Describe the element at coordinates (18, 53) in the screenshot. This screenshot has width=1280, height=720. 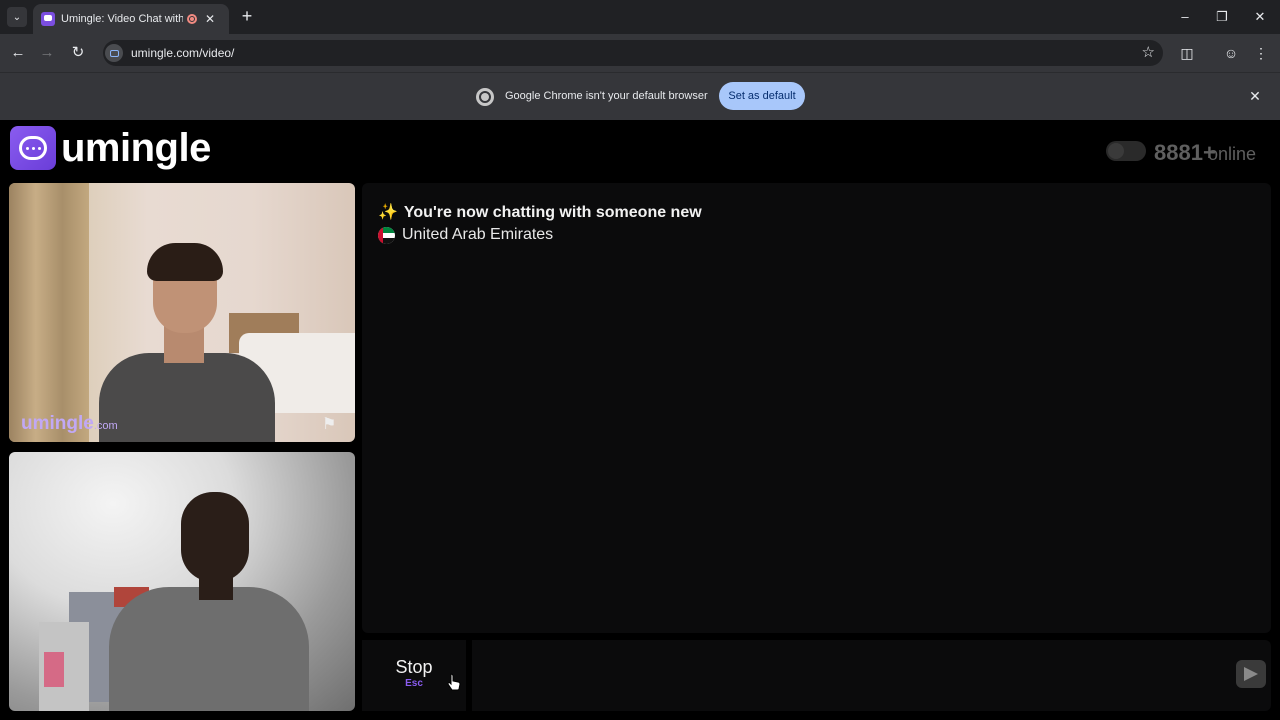
I see `back-arrow-icon: ←` at that location.